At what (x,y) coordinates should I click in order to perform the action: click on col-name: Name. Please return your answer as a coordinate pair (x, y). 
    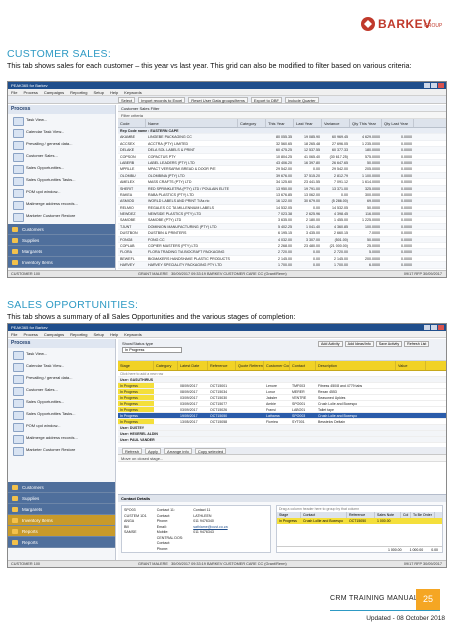
    Looking at the image, I should click on (192, 123).